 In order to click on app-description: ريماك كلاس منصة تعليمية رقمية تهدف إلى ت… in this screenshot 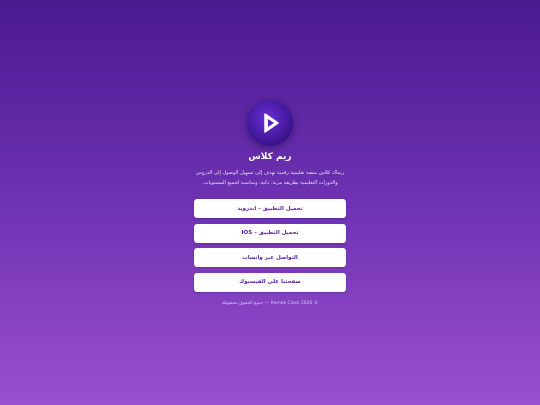, I will do `click(270, 178)`.